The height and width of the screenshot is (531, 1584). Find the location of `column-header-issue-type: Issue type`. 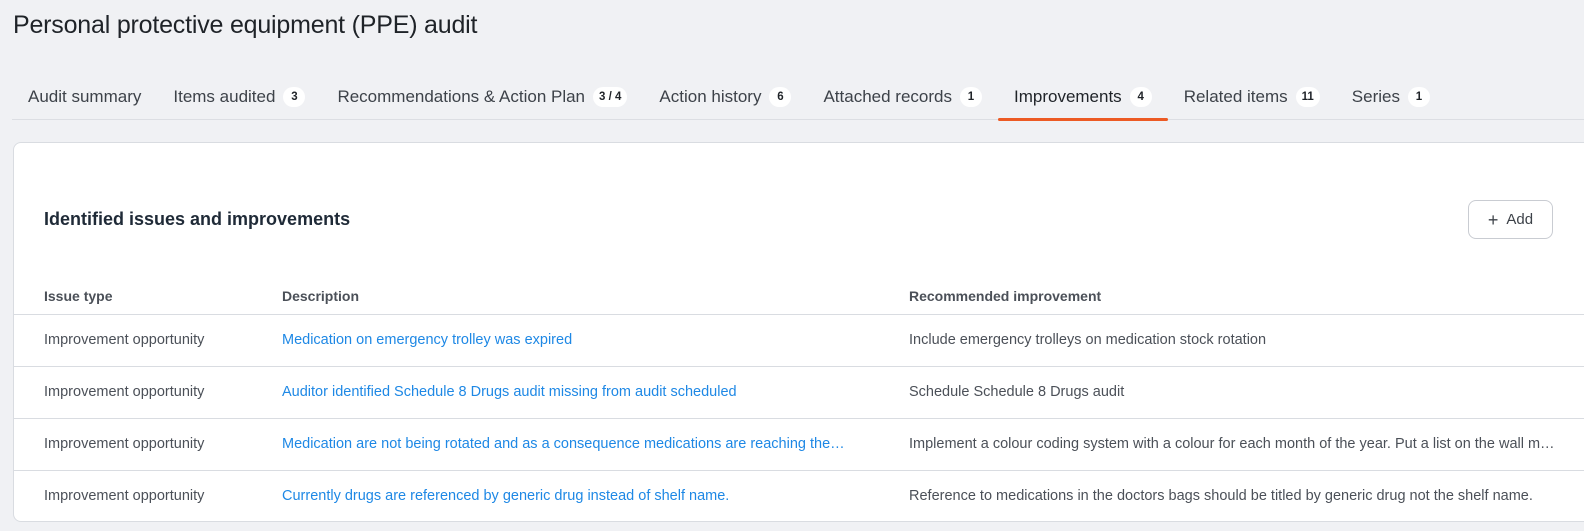

column-header-issue-type: Issue type is located at coordinates (133, 301).